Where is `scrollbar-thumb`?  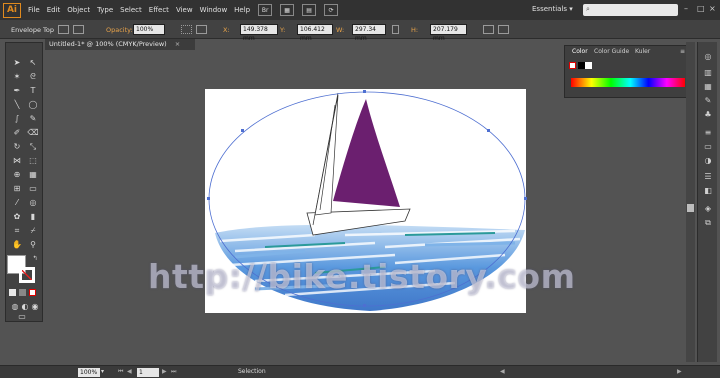
scrollbar-thumb is located at coordinates (690, 208).